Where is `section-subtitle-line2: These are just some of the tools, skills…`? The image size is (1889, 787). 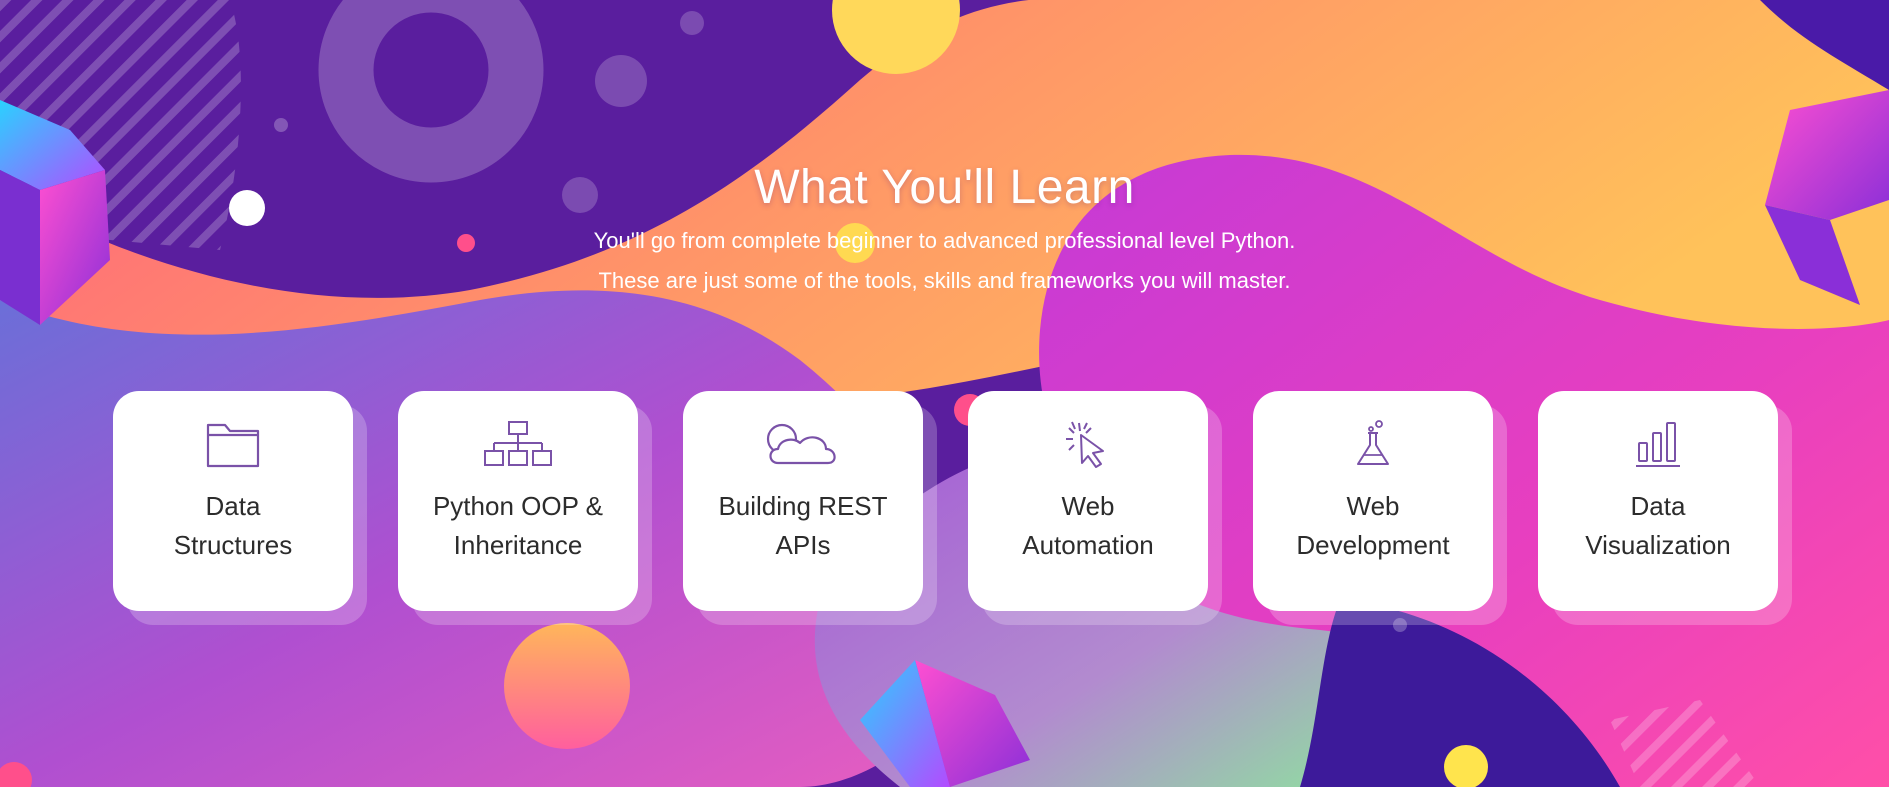 section-subtitle-line2: These are just some of the tools, skills… is located at coordinates (944, 280).